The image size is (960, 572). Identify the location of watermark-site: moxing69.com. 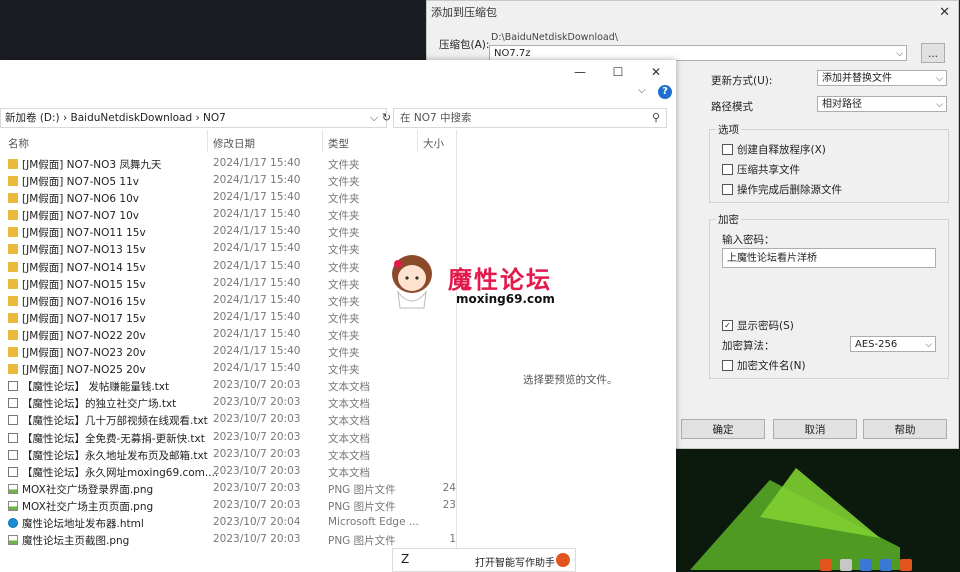
(505, 299).